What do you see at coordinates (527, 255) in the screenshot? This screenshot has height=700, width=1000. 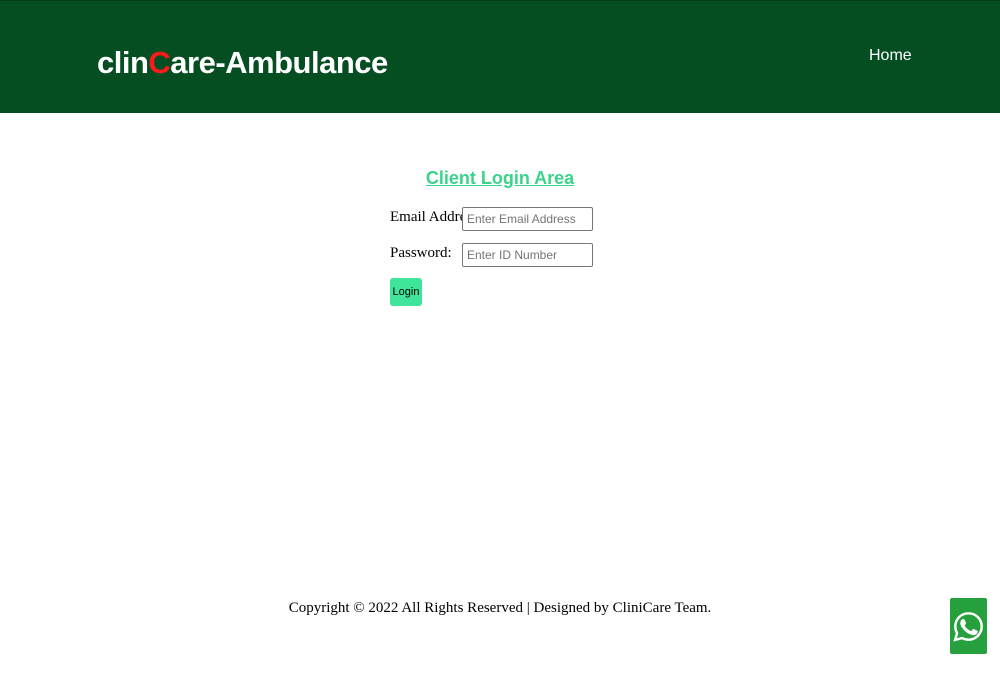 I see `password-field` at bounding box center [527, 255].